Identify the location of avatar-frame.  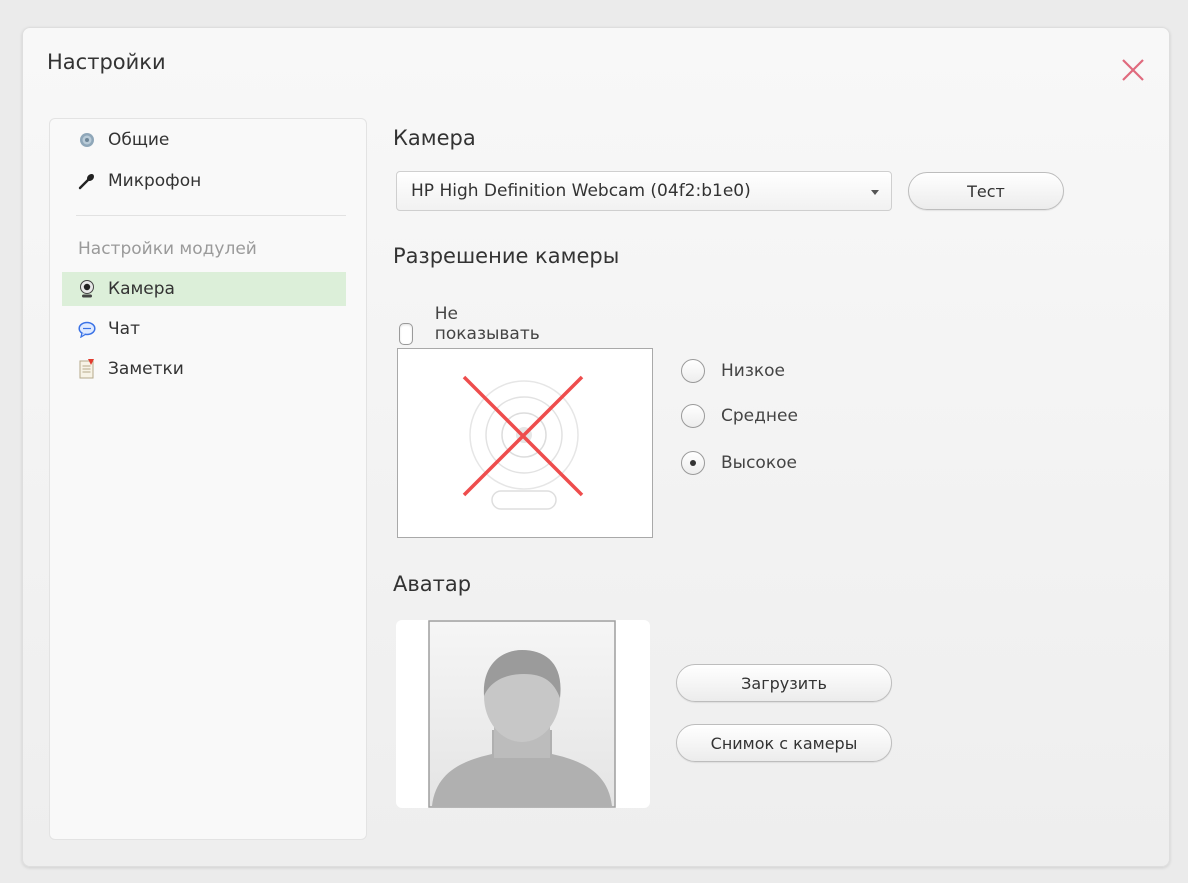
(523, 714).